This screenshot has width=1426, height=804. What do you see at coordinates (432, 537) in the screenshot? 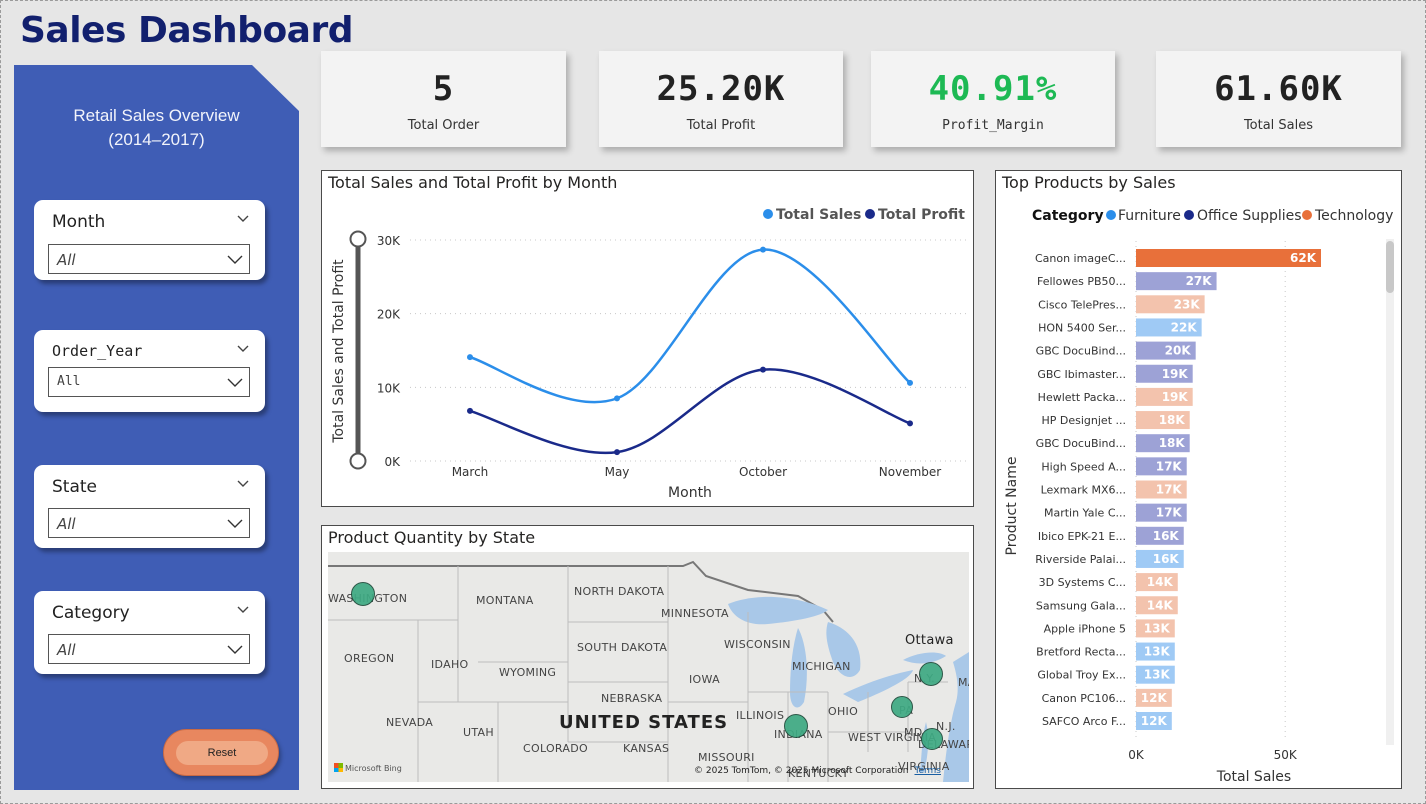
I see `map-title: Product Quantity by State` at bounding box center [432, 537].